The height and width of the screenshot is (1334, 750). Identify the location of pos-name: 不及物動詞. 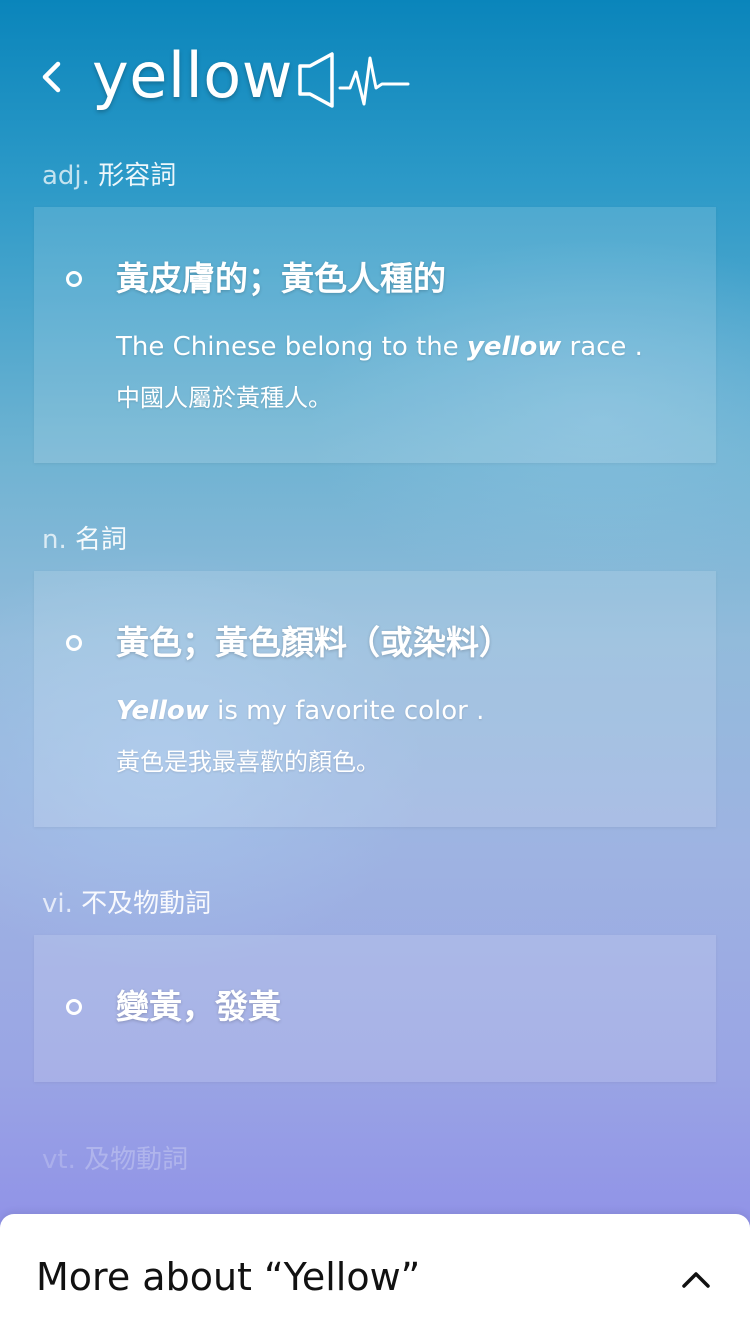
(146, 904).